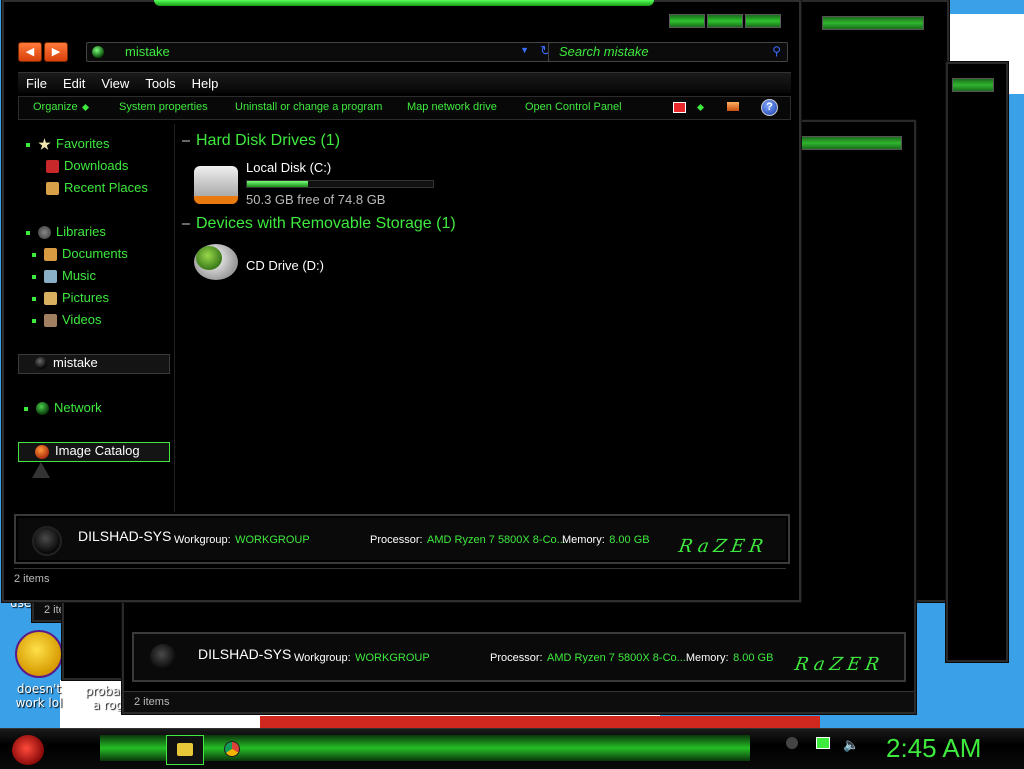 This screenshot has width=1024, height=769. Describe the element at coordinates (285, 265) in the screenshot. I see `cd-drive-name: CD Drive (D:)` at that location.